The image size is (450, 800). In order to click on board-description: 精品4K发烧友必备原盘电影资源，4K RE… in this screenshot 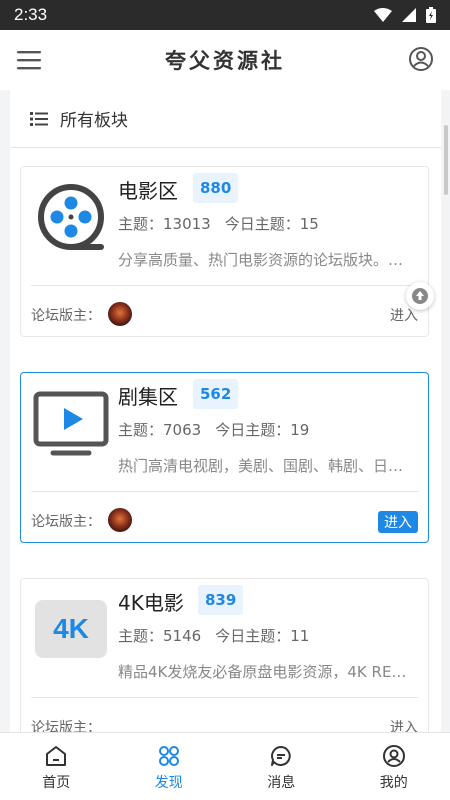, I will do `click(262, 672)`.